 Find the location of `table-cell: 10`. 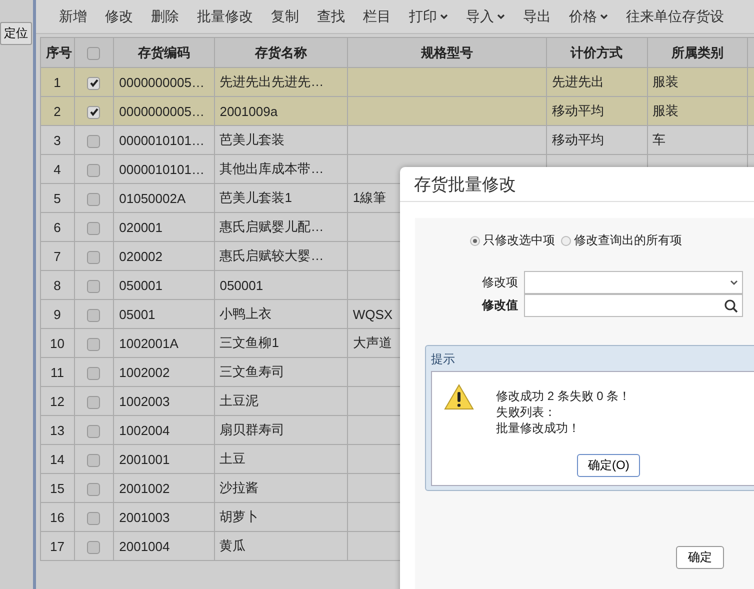

table-cell: 10 is located at coordinates (57, 343).